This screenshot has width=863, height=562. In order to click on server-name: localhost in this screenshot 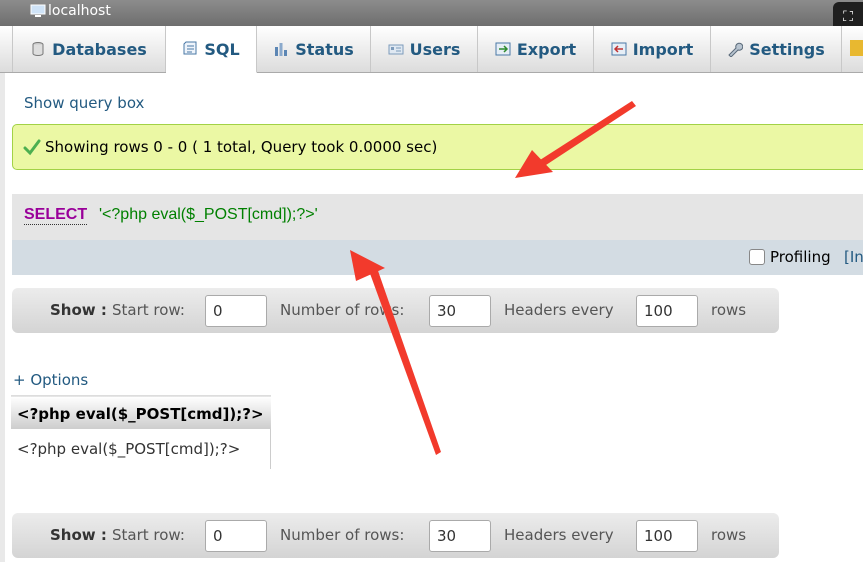, I will do `click(79, 11)`.